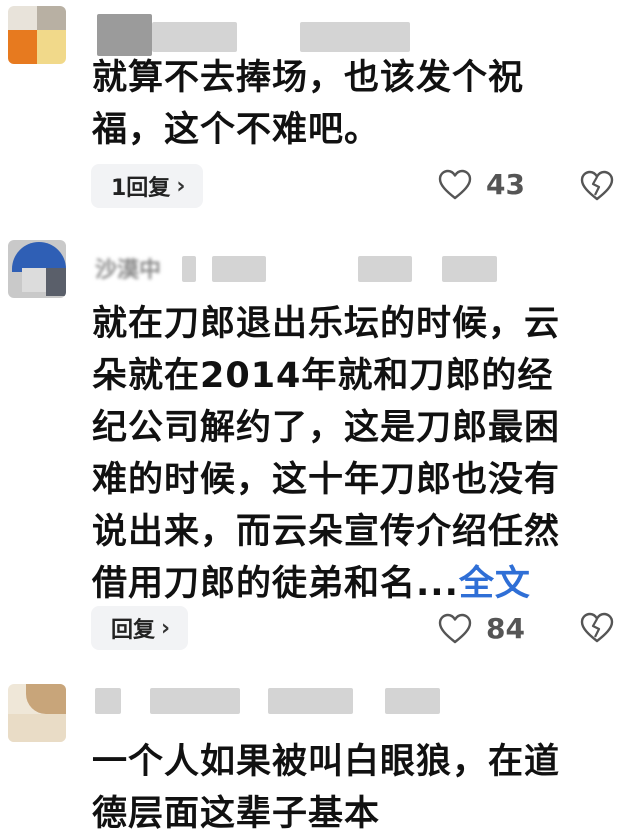 The height and width of the screenshot is (840, 640). I want to click on reply-label: 1回复, so click(141, 188).